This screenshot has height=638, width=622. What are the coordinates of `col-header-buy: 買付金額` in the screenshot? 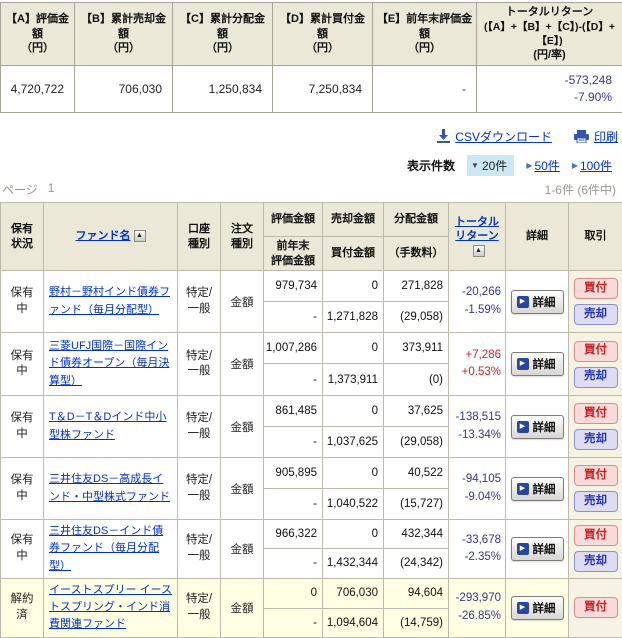 It's located at (353, 254).